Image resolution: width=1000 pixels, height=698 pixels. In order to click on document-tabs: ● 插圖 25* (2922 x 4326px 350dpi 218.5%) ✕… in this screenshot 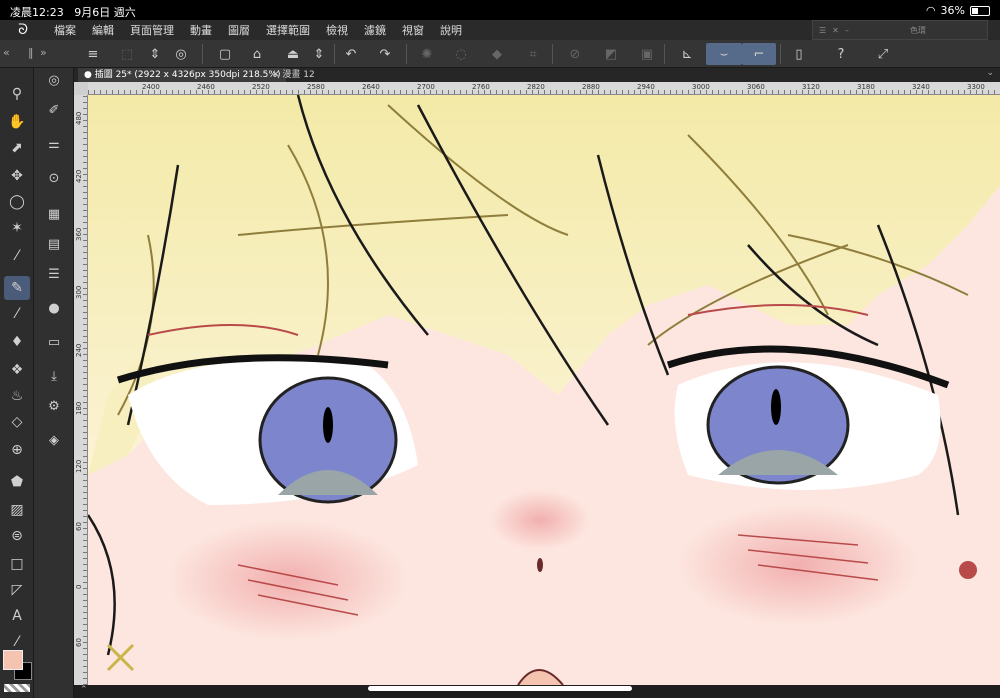, I will do `click(537, 75)`.